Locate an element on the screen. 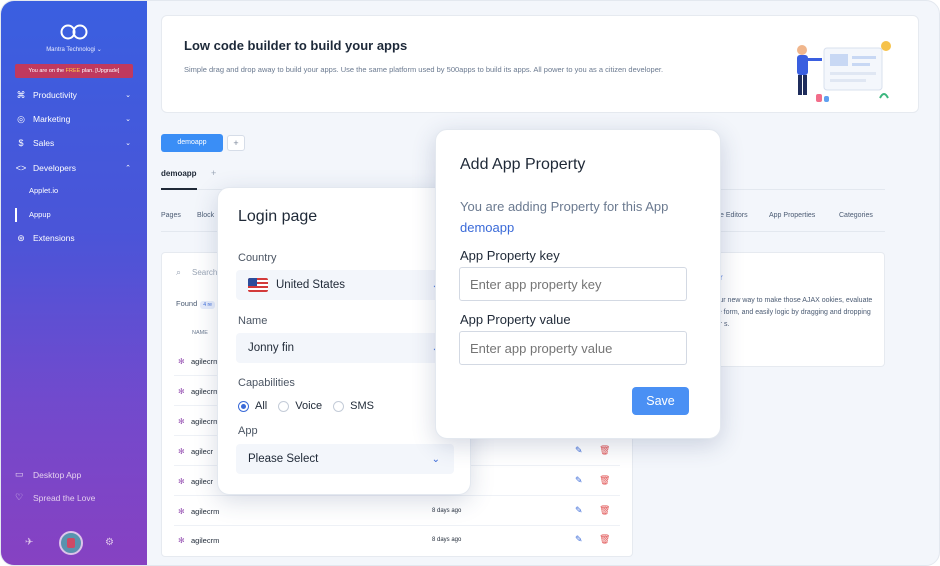  radio-checked-icon is located at coordinates (243, 406).